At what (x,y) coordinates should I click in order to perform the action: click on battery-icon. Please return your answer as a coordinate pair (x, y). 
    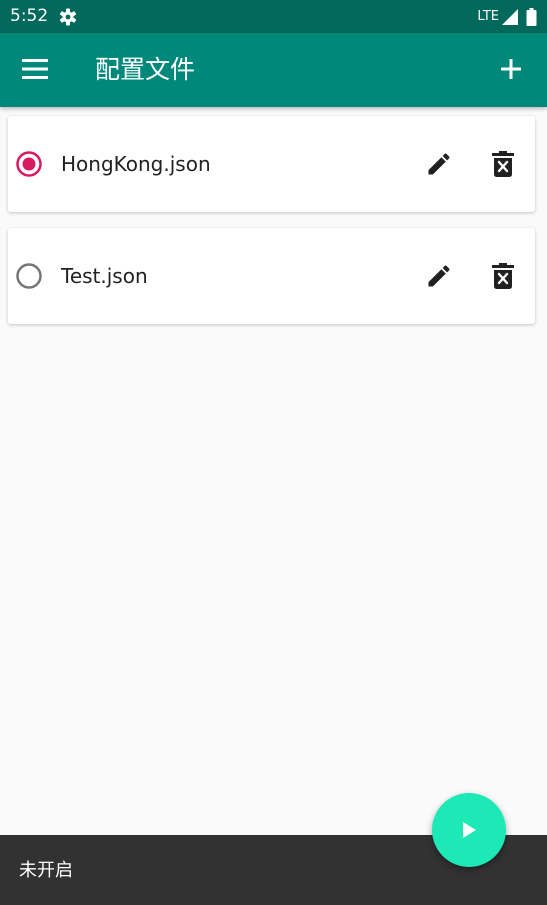
    Looking at the image, I should click on (531, 17).